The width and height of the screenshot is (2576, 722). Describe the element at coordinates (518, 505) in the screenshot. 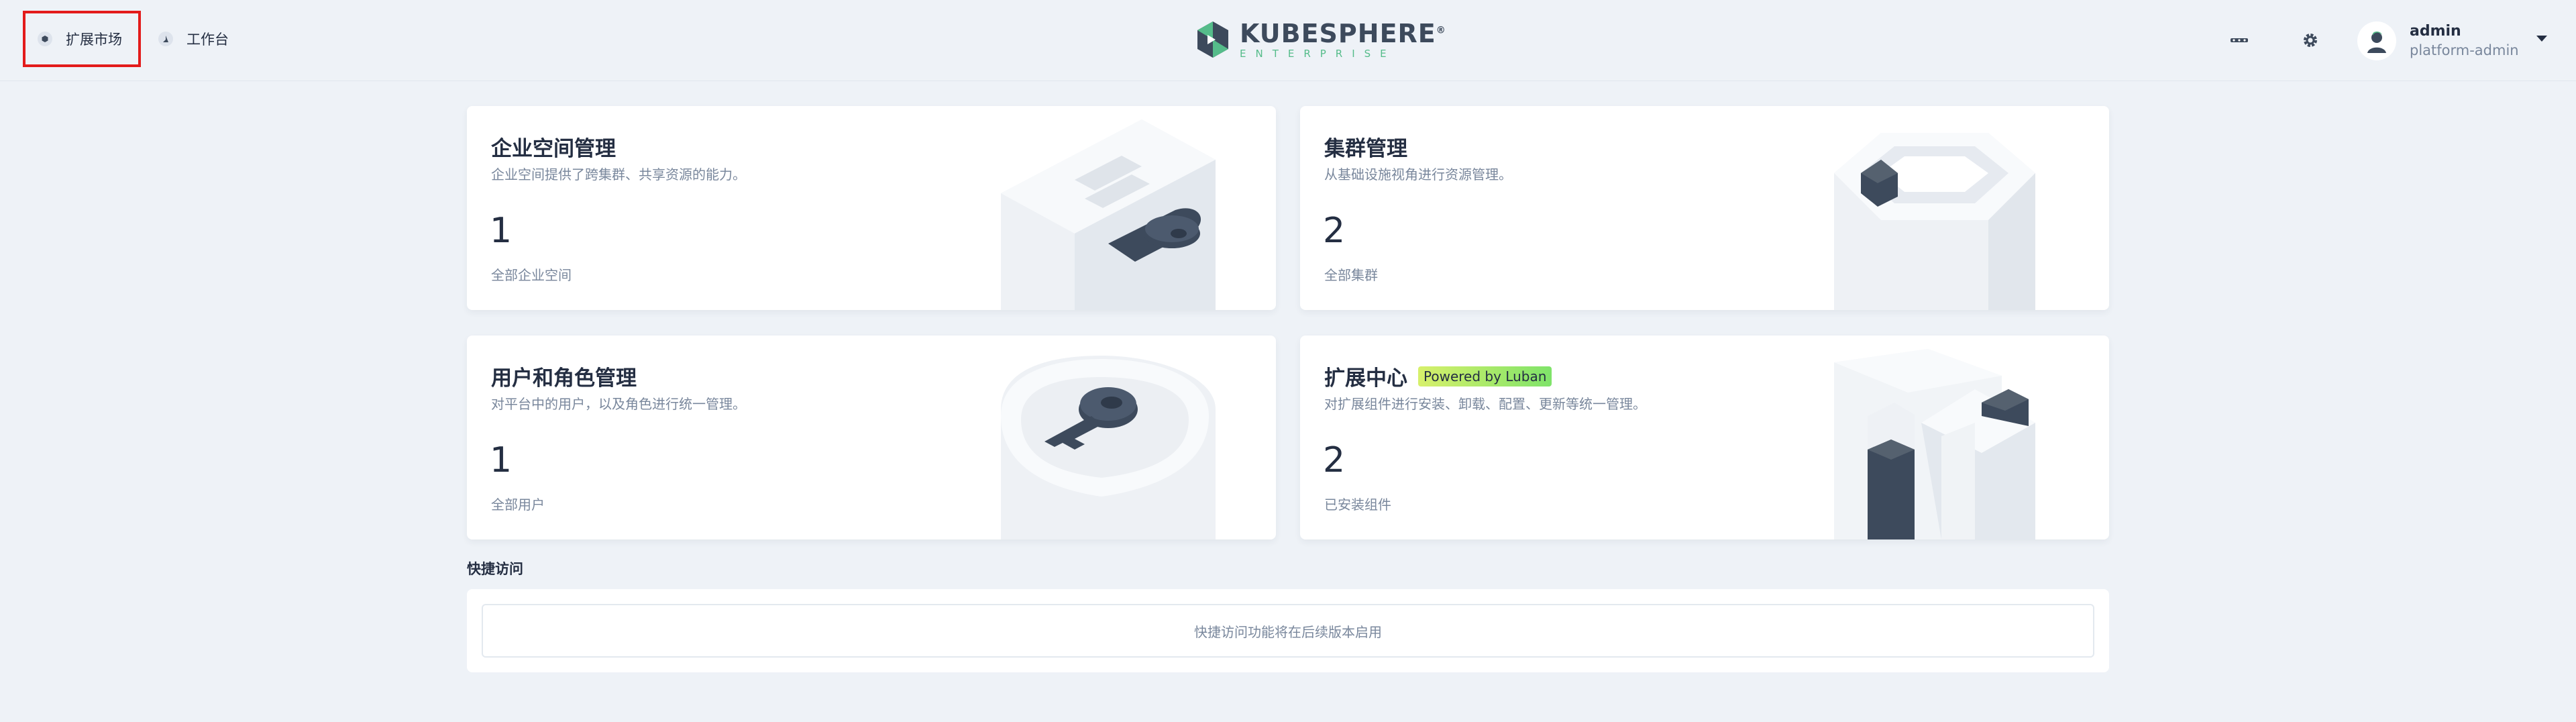

I see `card-label: 全部用户` at that location.